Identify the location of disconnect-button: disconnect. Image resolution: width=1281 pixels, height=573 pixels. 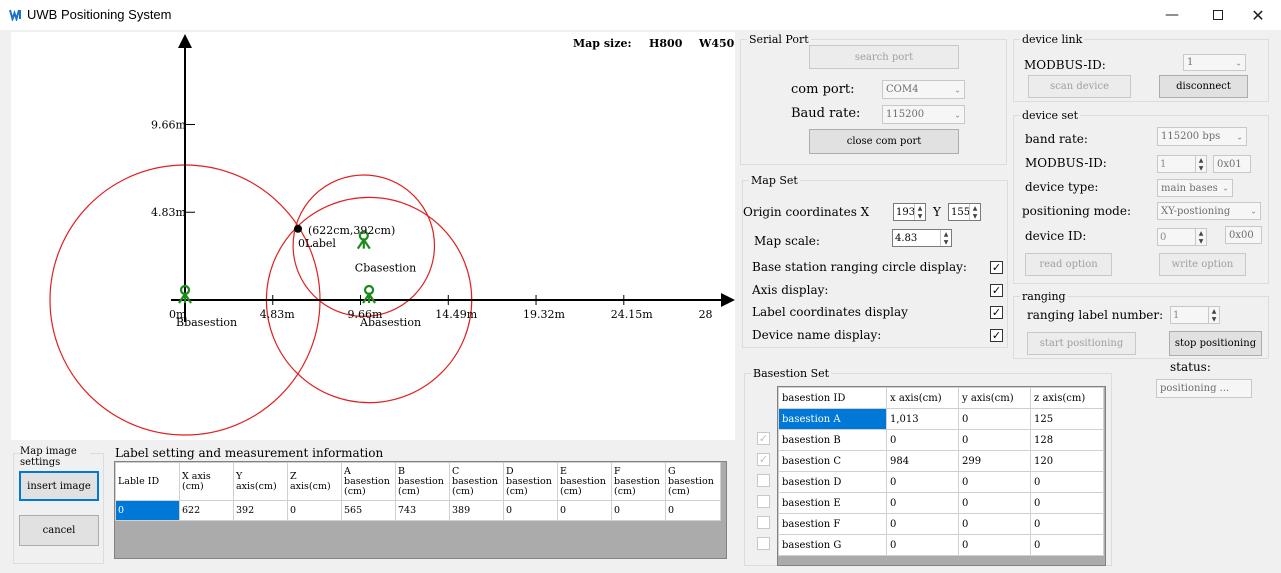
(1203, 86).